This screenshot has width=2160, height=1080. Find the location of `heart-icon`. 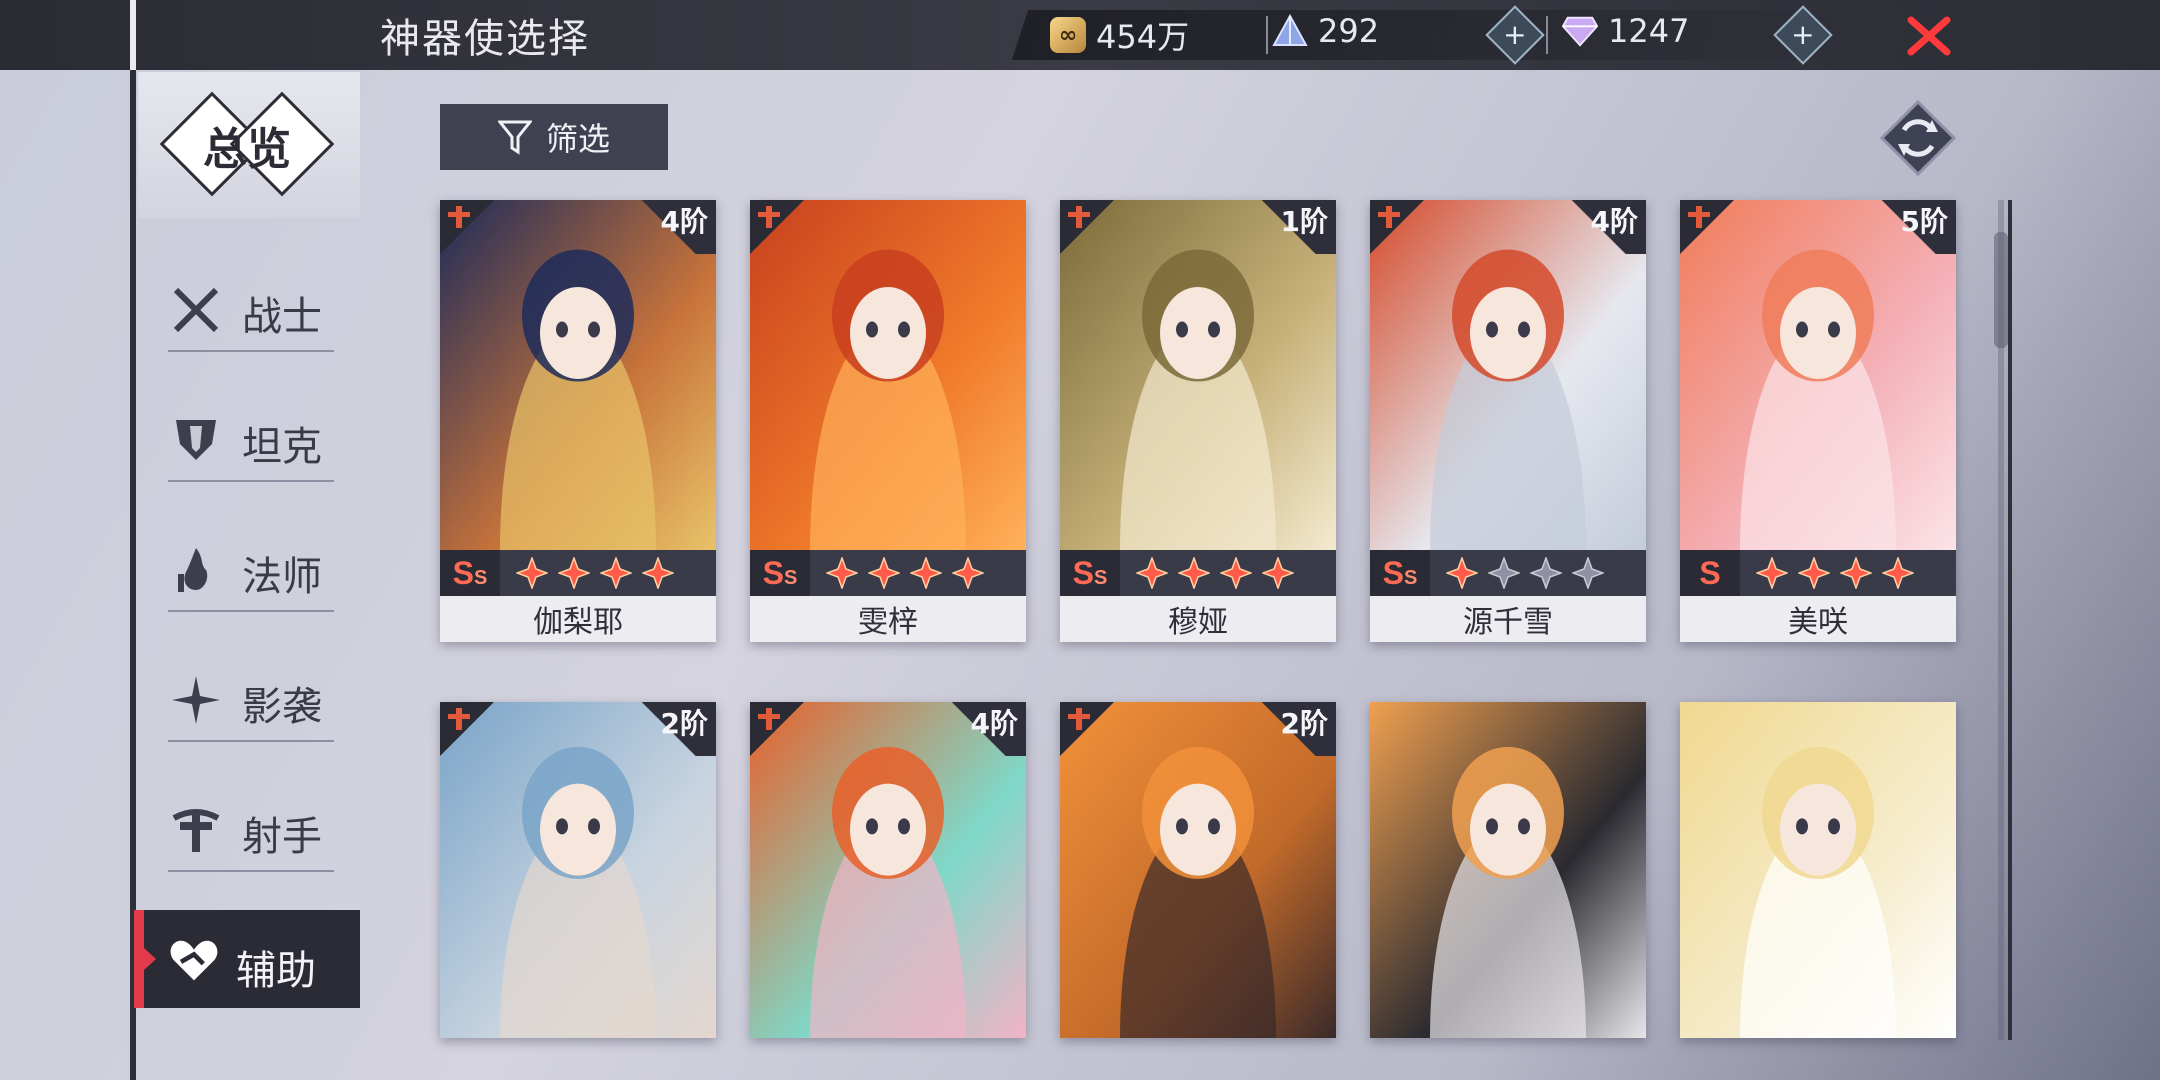

heart-icon is located at coordinates (194, 960).